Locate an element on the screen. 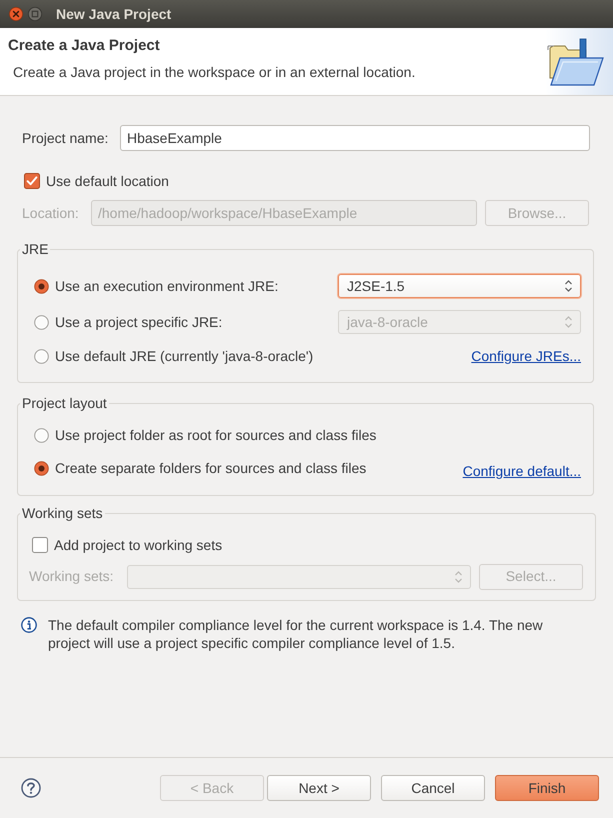 The height and width of the screenshot is (818, 613). window-title: New Java Project is located at coordinates (114, 14).